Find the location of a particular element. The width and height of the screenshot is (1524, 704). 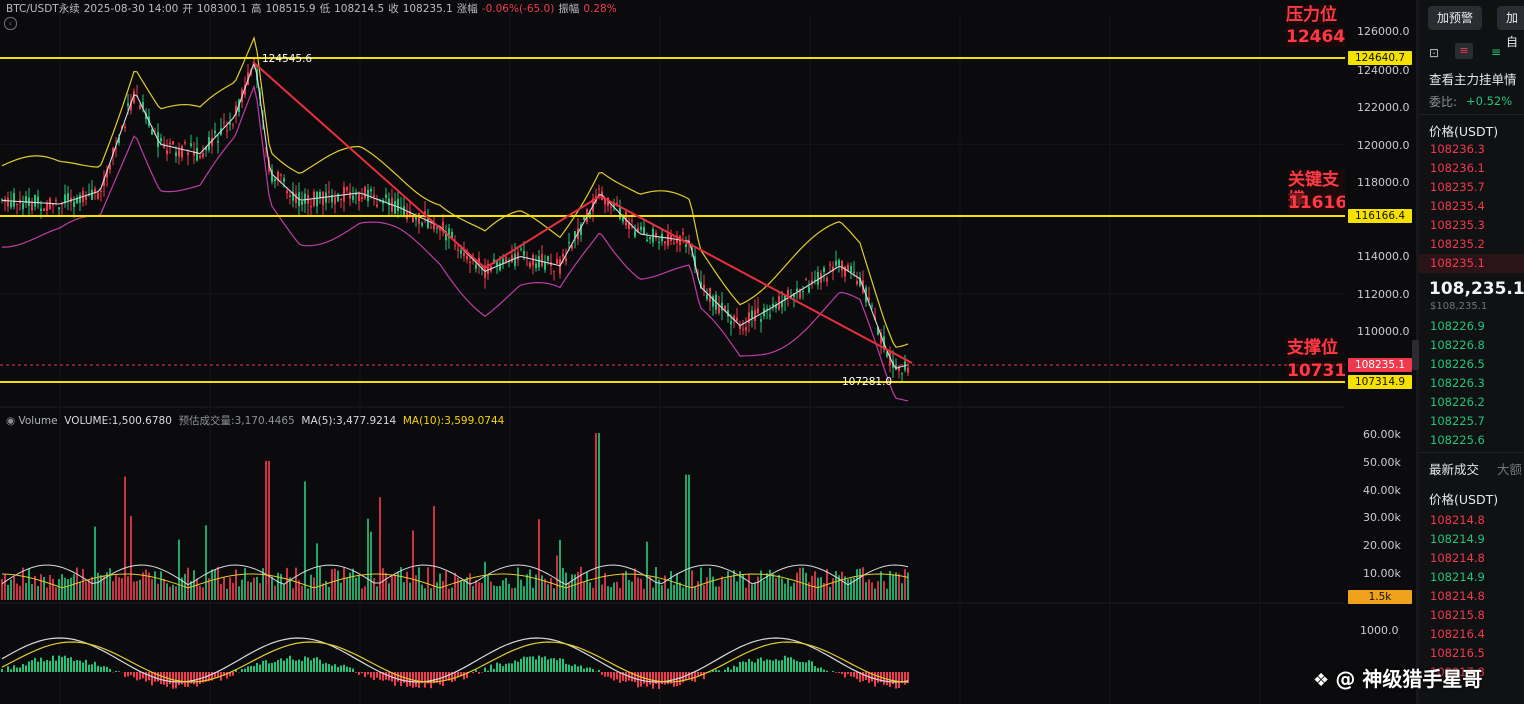

ask-row: 108235.2 is located at coordinates (1477, 244).